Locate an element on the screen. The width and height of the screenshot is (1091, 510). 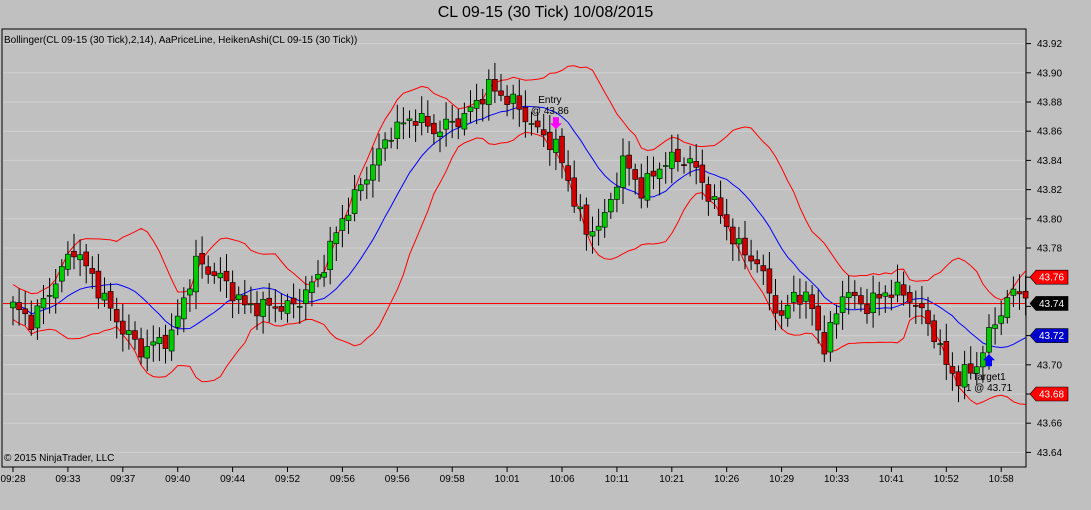
x-tick-label: 10:33 is located at coordinates (836, 479).